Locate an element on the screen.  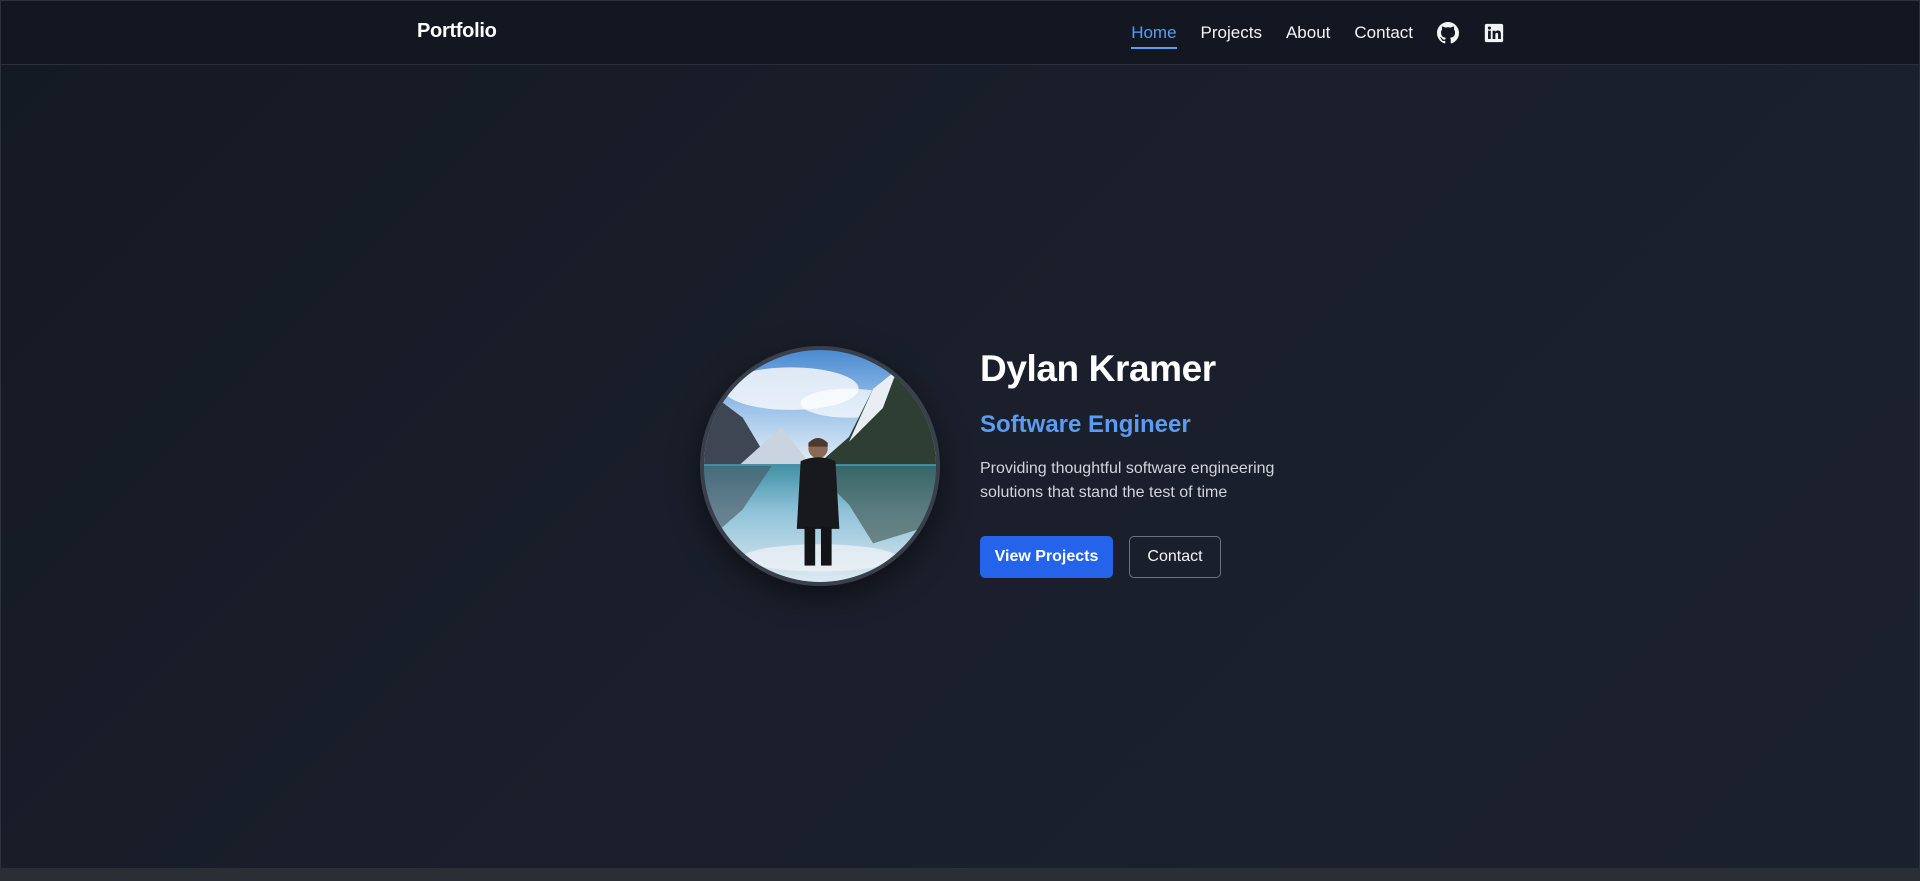
hero-role: Software Engineer is located at coordinates (1085, 424).